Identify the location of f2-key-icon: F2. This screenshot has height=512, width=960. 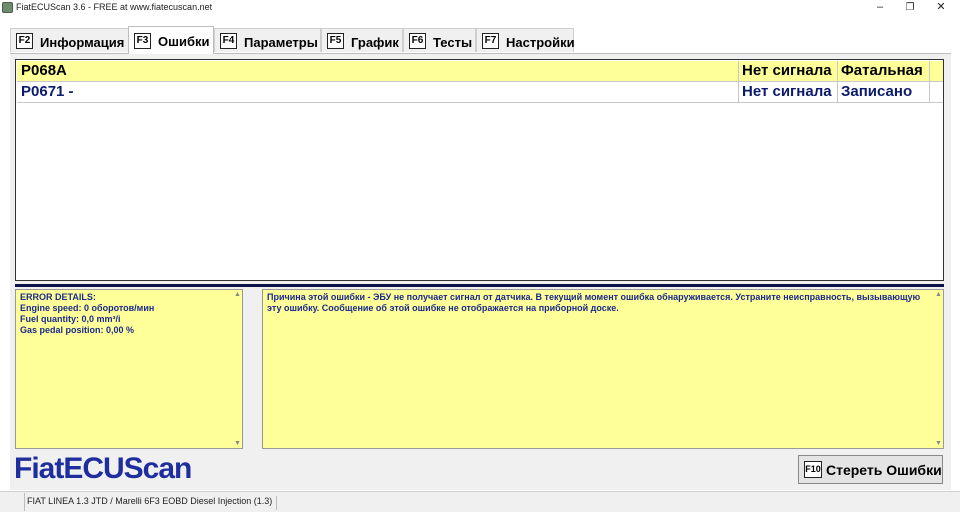
(24, 41).